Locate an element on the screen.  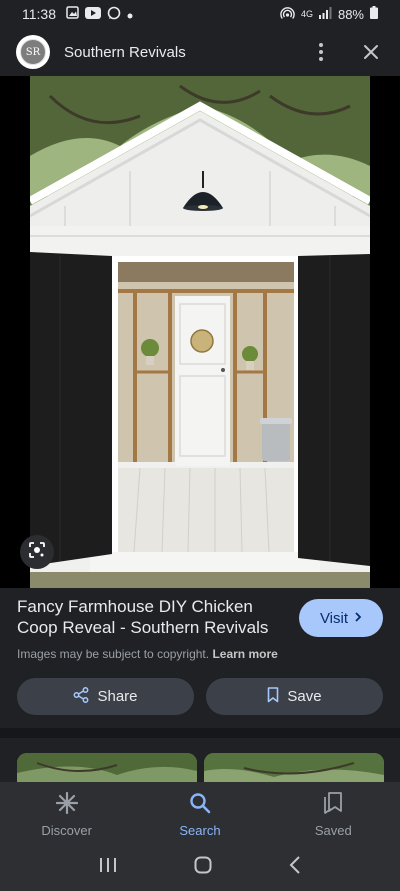
related-images is located at coordinates (200, 763).